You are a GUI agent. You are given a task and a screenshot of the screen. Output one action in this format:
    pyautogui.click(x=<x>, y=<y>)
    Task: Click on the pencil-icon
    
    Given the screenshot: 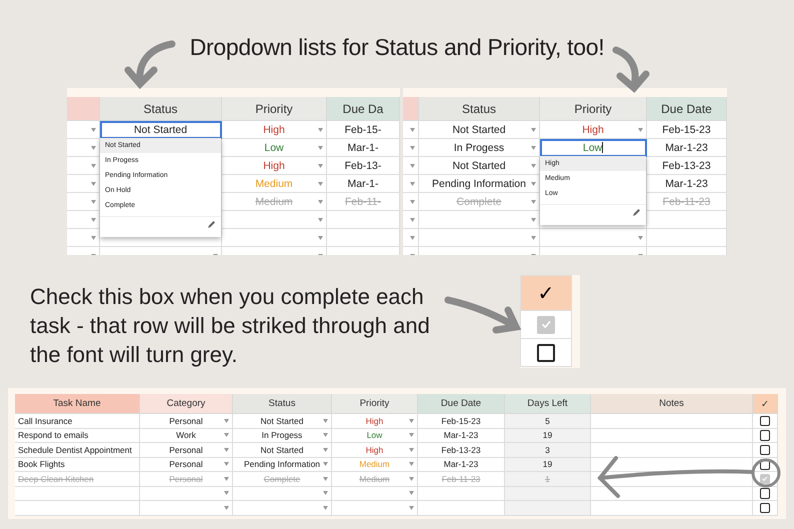 What is the action you would take?
    pyautogui.click(x=636, y=213)
    